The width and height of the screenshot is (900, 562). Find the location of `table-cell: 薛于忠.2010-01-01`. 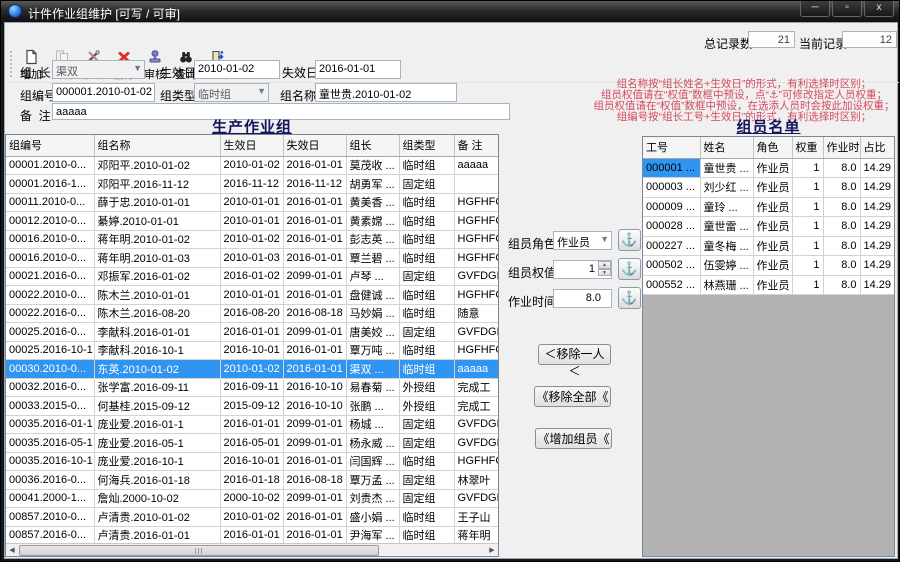

table-cell: 薛于忠.2010-01-01 is located at coordinates (157, 202).